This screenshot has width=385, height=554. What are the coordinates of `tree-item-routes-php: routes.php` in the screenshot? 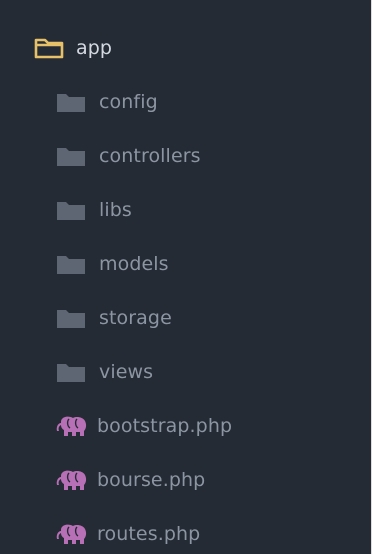 It's located at (127, 534).